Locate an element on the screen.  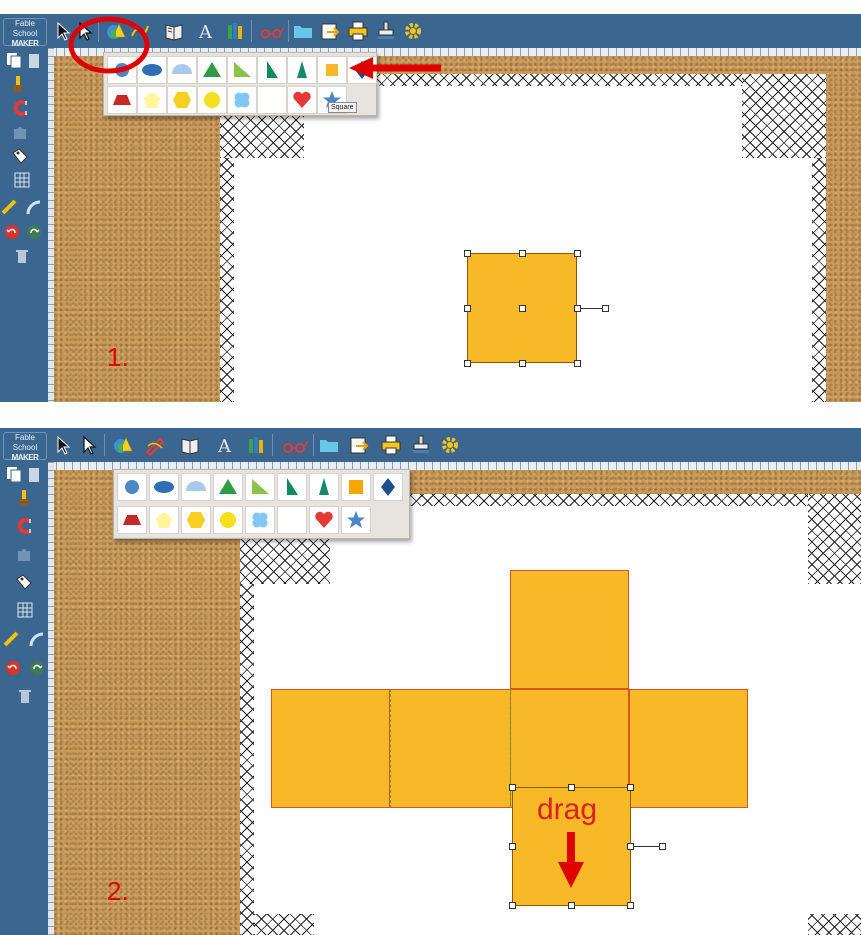
toolbar-separator is located at coordinates (288, 31).